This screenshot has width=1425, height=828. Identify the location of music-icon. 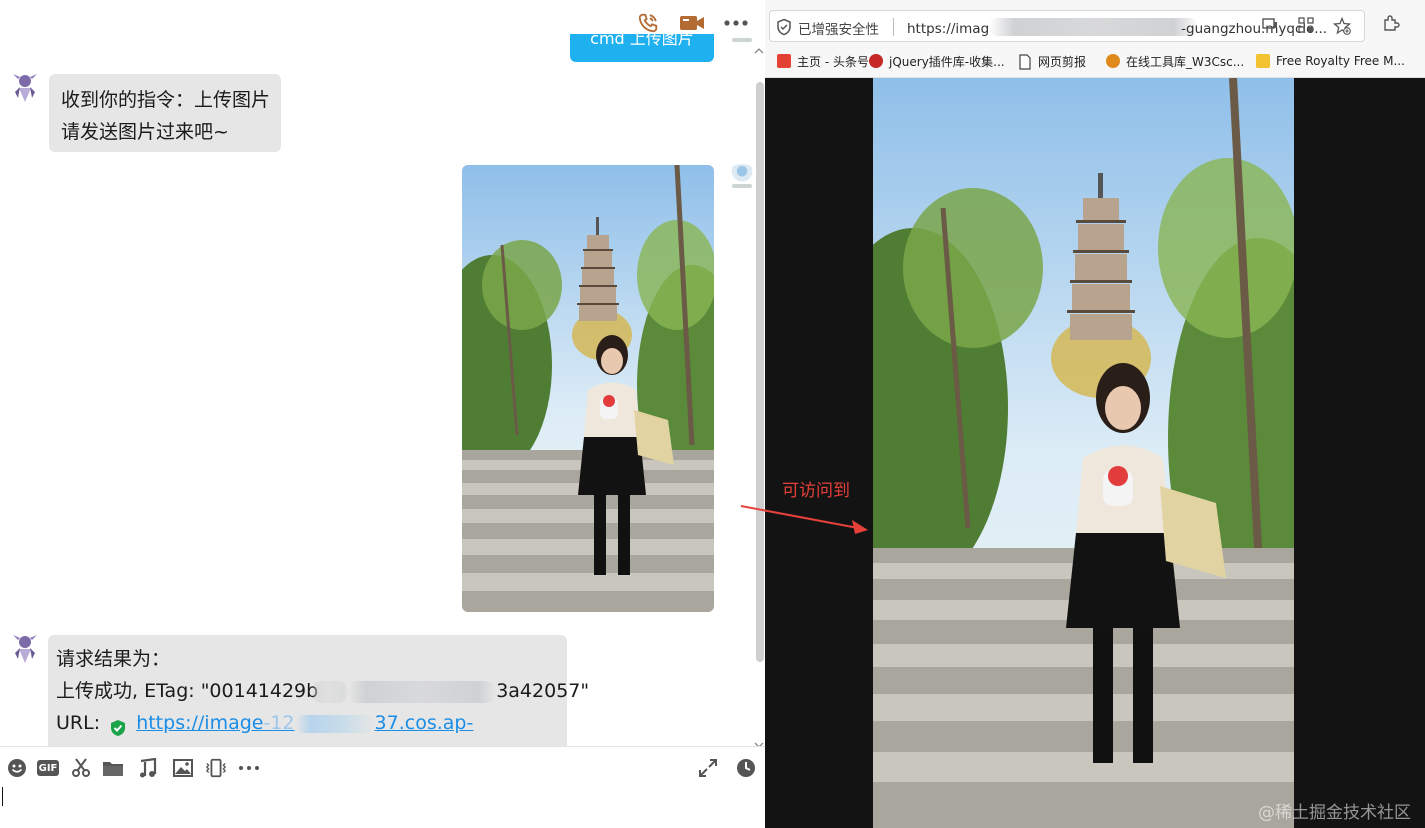
(148, 768).